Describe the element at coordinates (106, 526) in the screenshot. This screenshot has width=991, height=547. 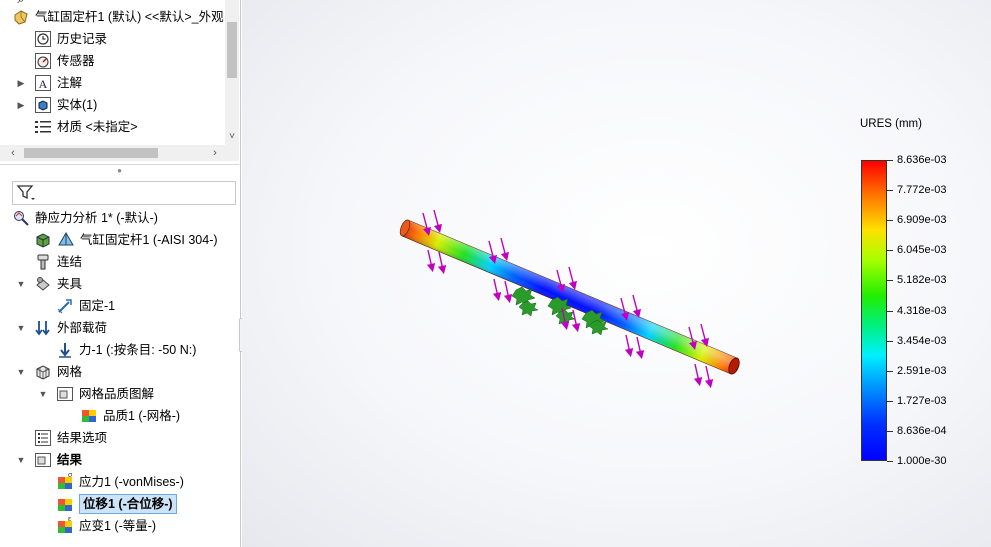
I see `study-item-strain-1: ε 应变1 (-等量-)` at that location.